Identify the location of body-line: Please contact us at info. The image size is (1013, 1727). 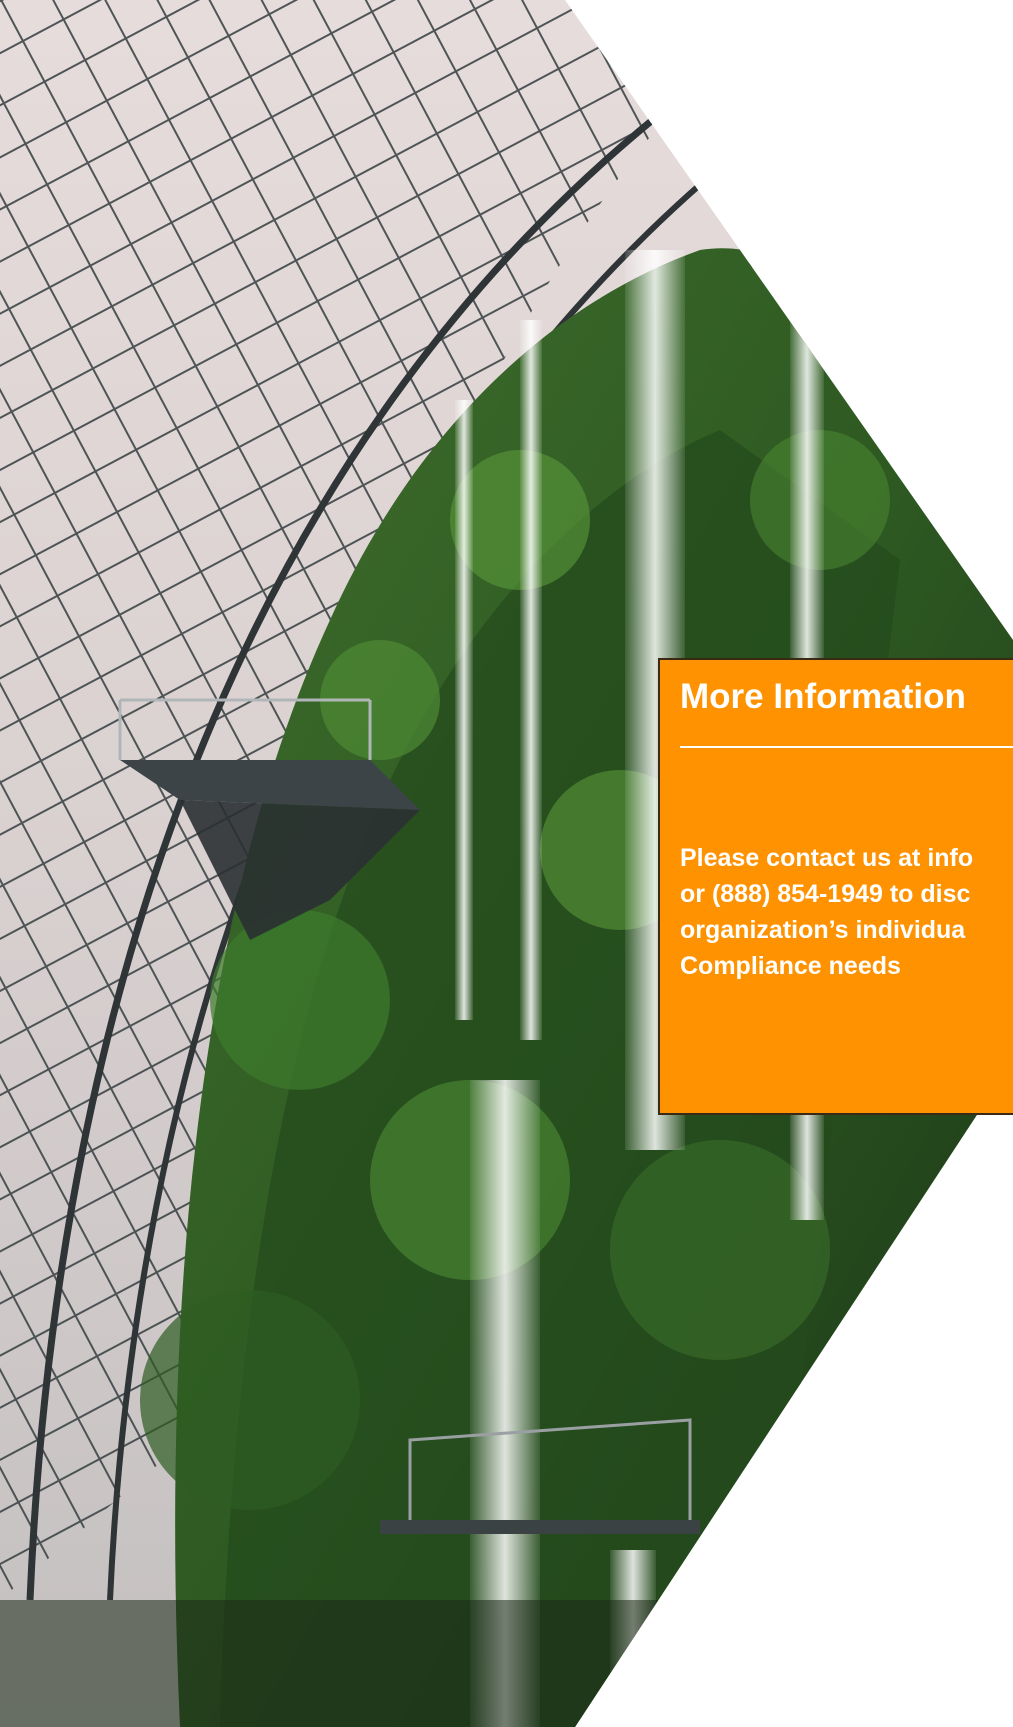
(827, 858).